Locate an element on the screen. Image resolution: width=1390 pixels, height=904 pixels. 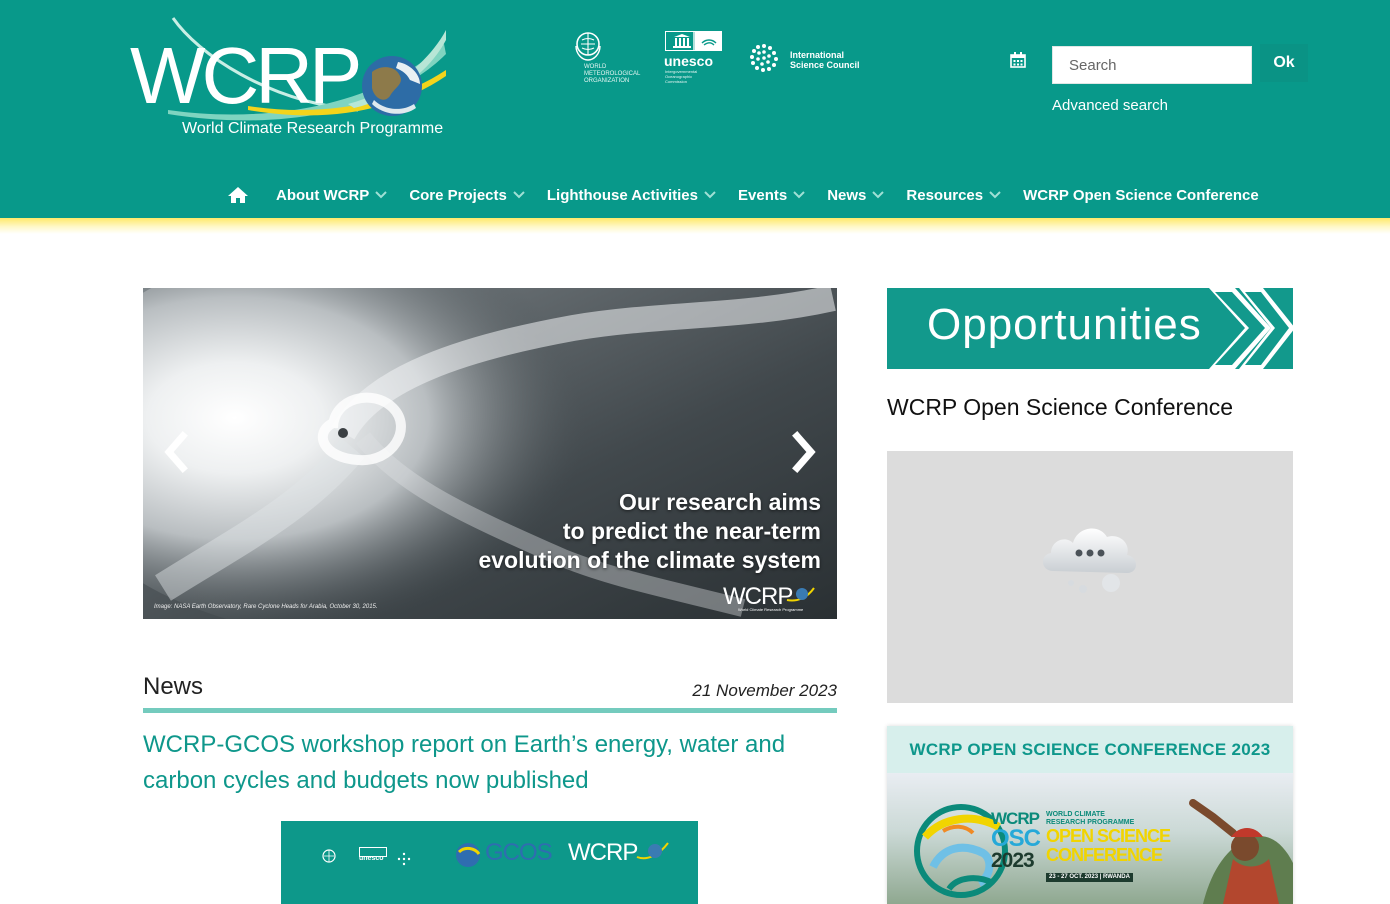
opportunities-banner: Opportunities is located at coordinates (1090, 328).